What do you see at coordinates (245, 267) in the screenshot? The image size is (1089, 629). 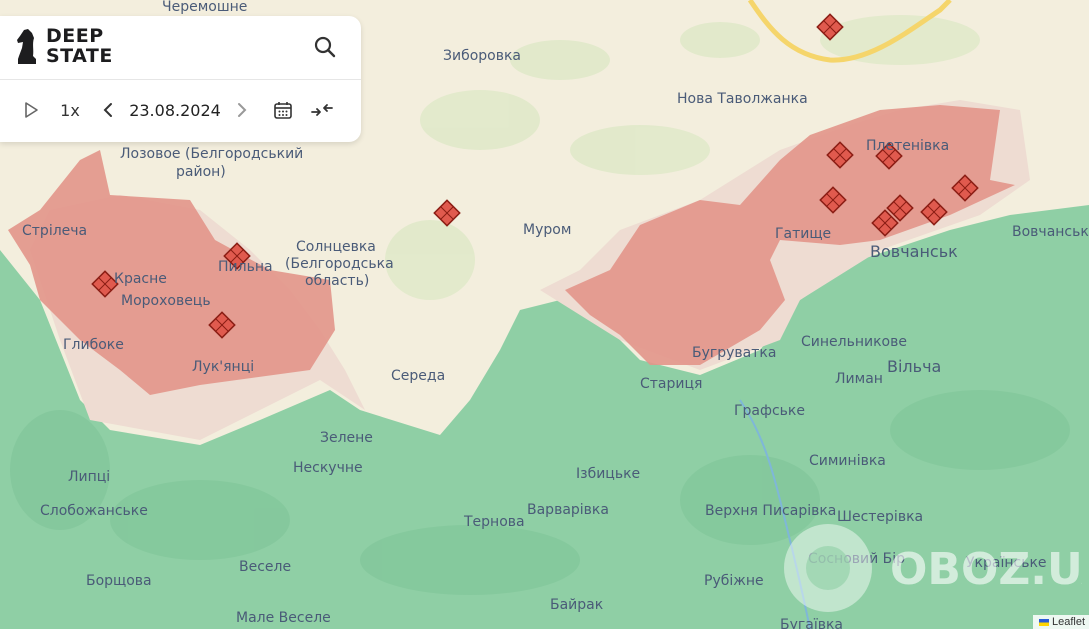 I see `place-label: Пильна` at bounding box center [245, 267].